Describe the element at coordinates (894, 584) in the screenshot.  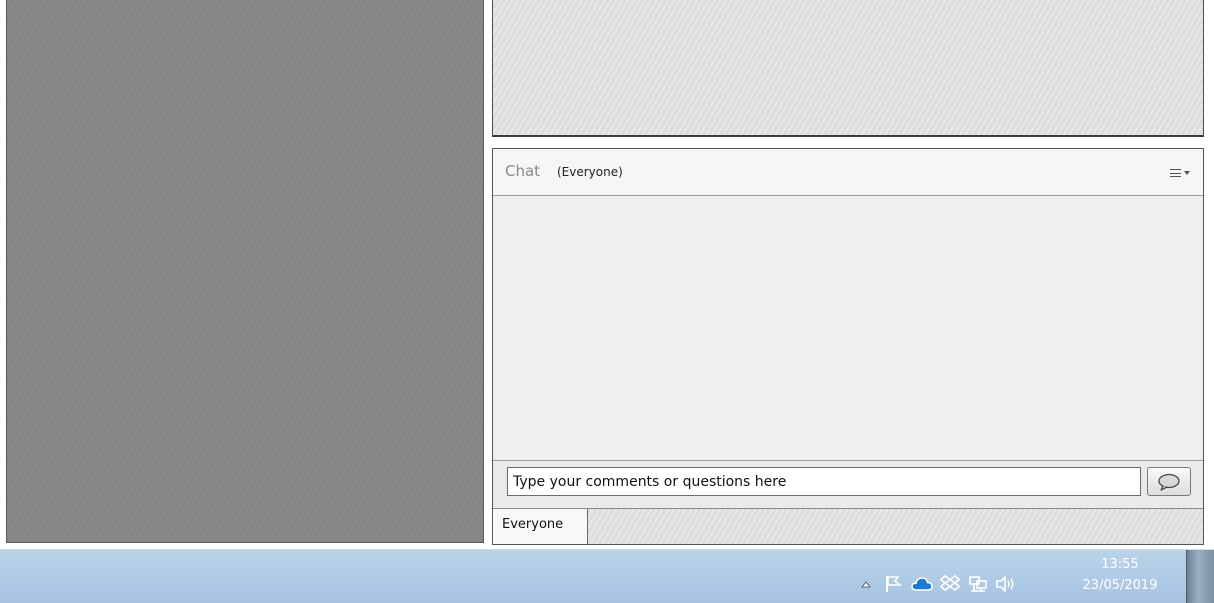
I see `action-center-flag-icon` at that location.